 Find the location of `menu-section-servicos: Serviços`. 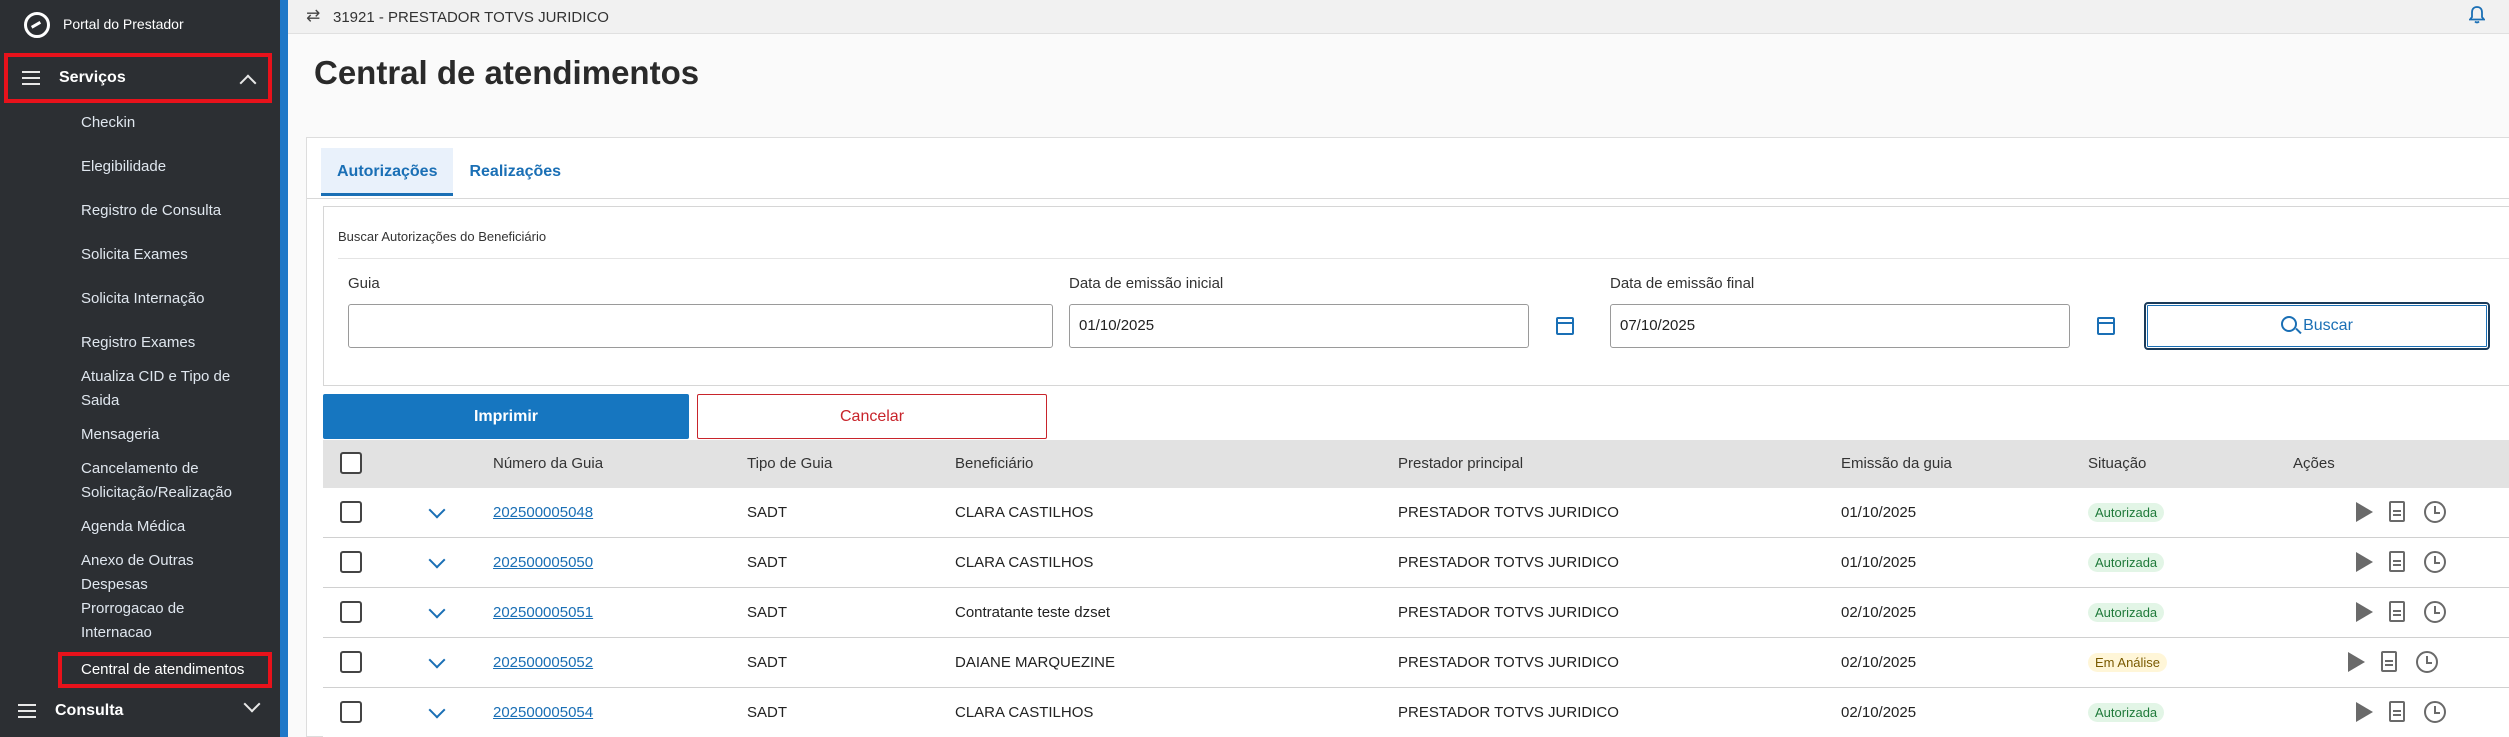

menu-section-servicos: Serviços is located at coordinates (138, 78).